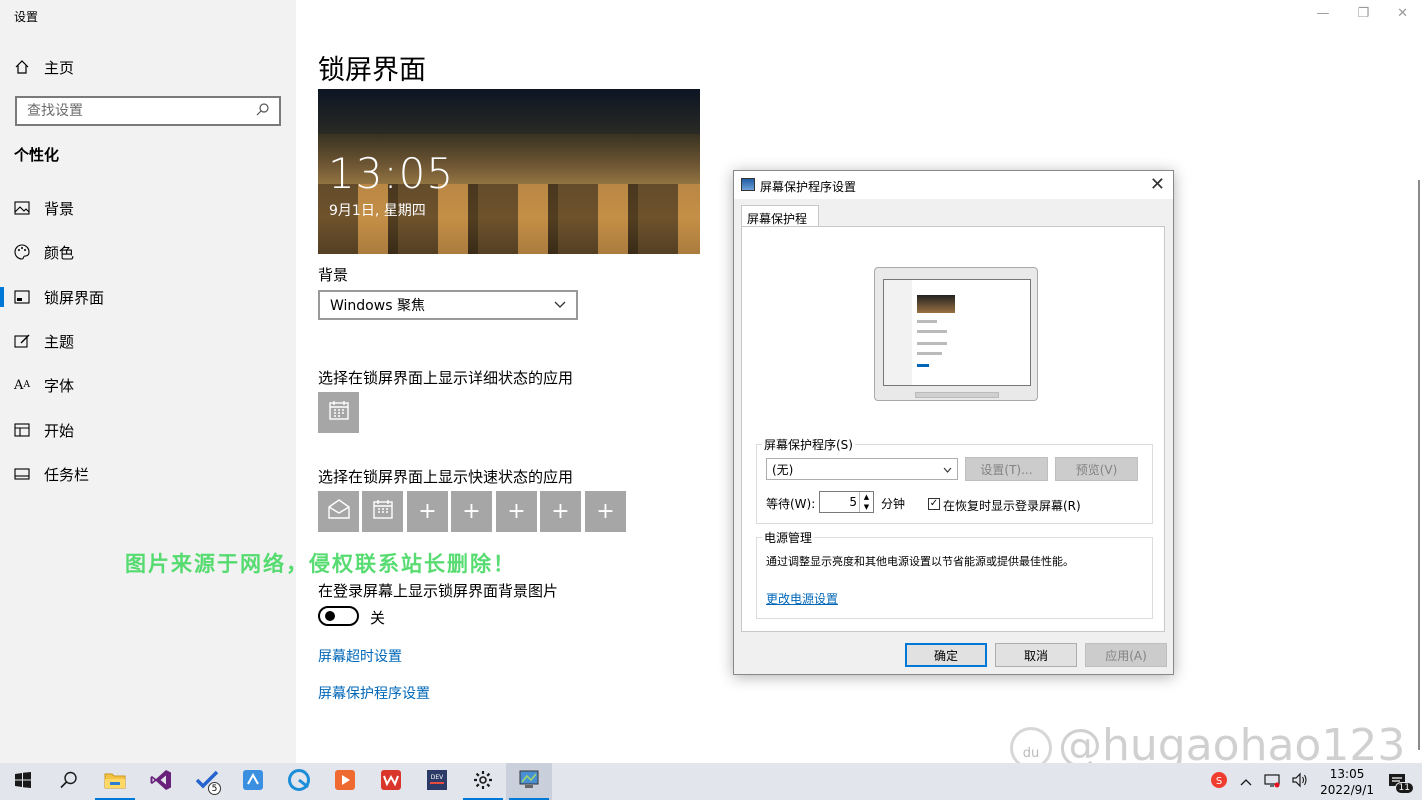  What do you see at coordinates (374, 693) in the screenshot?
I see `screensaver-settings-link: 屏幕保护程序设置` at bounding box center [374, 693].